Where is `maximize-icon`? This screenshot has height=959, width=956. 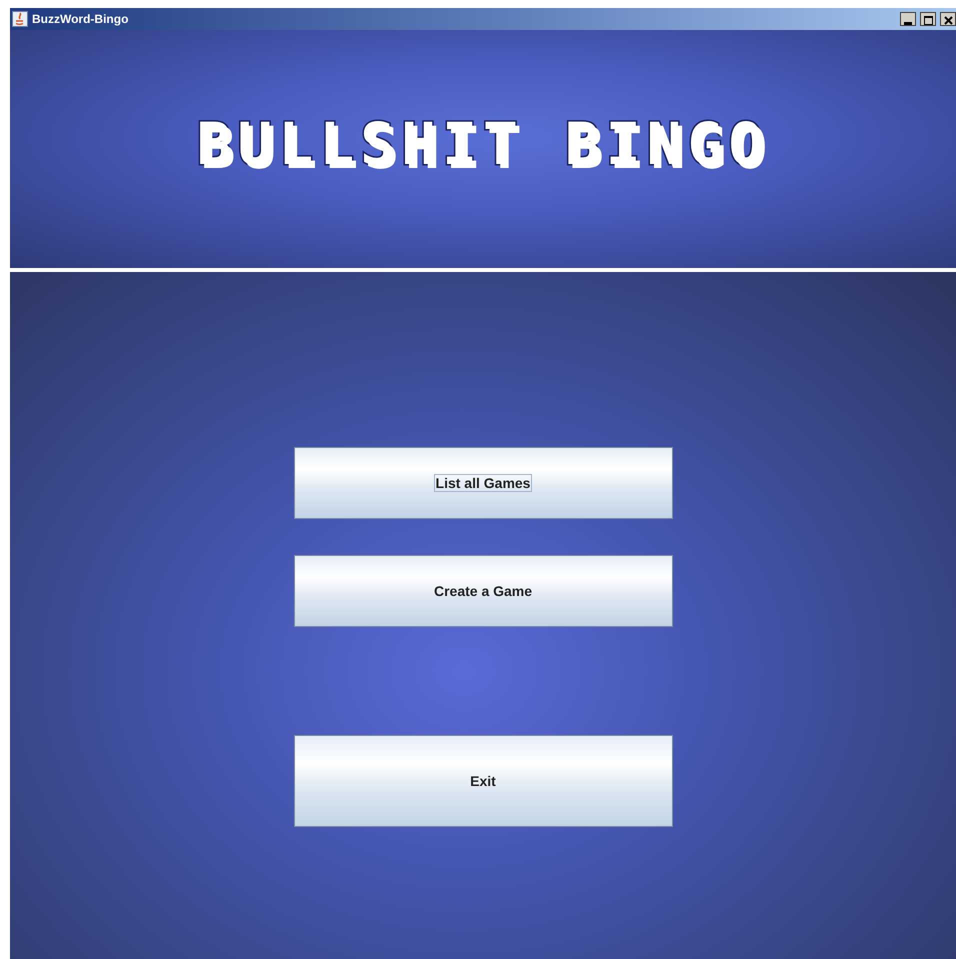 maximize-icon is located at coordinates (928, 20).